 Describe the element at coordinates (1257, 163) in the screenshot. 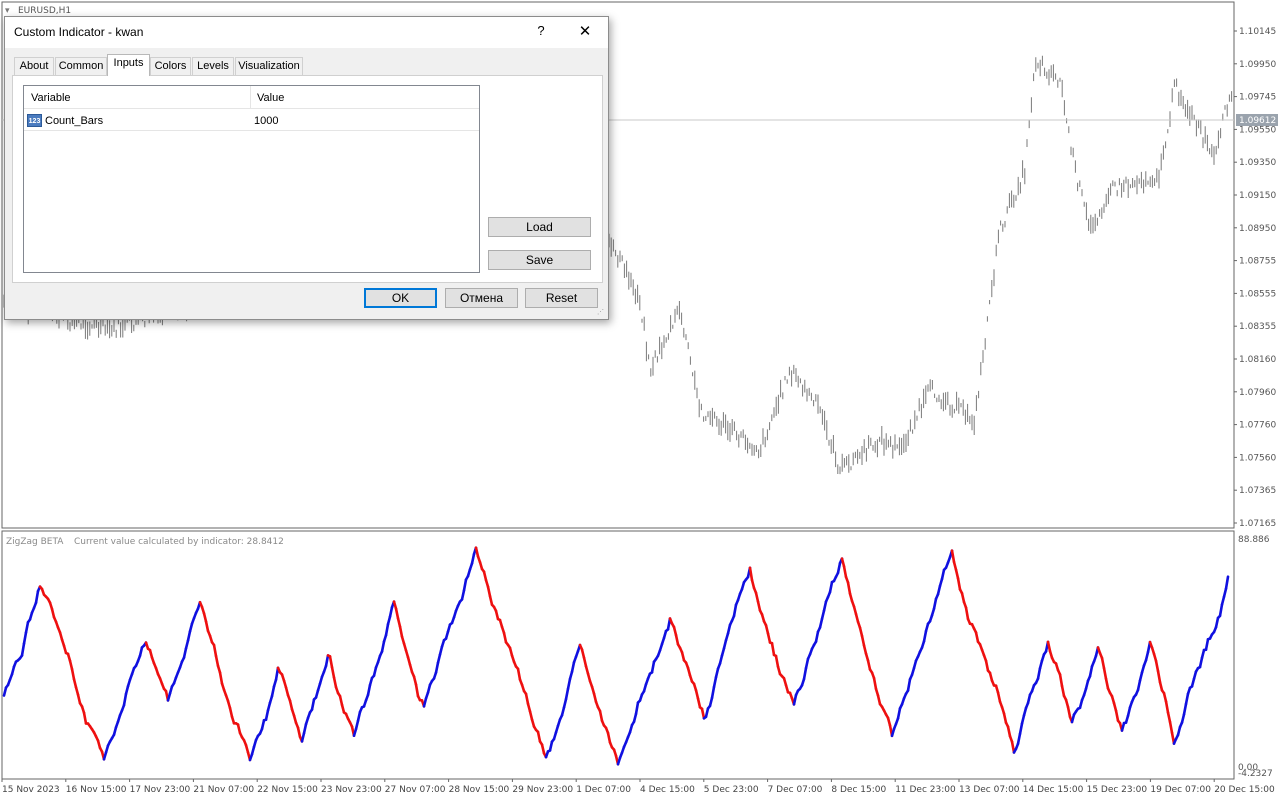

I see `price-axis-label: 1.09350` at that location.